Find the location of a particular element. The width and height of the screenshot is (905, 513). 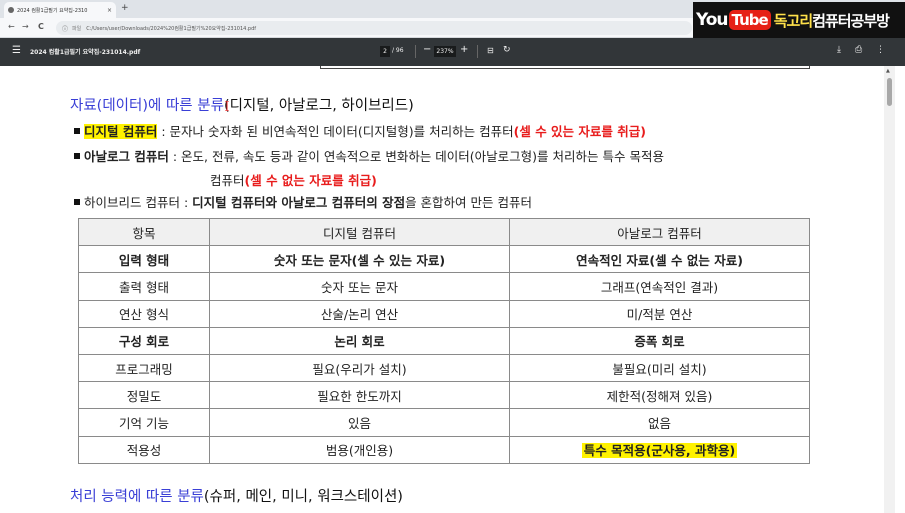

forward-icon: → is located at coordinates (25, 27).